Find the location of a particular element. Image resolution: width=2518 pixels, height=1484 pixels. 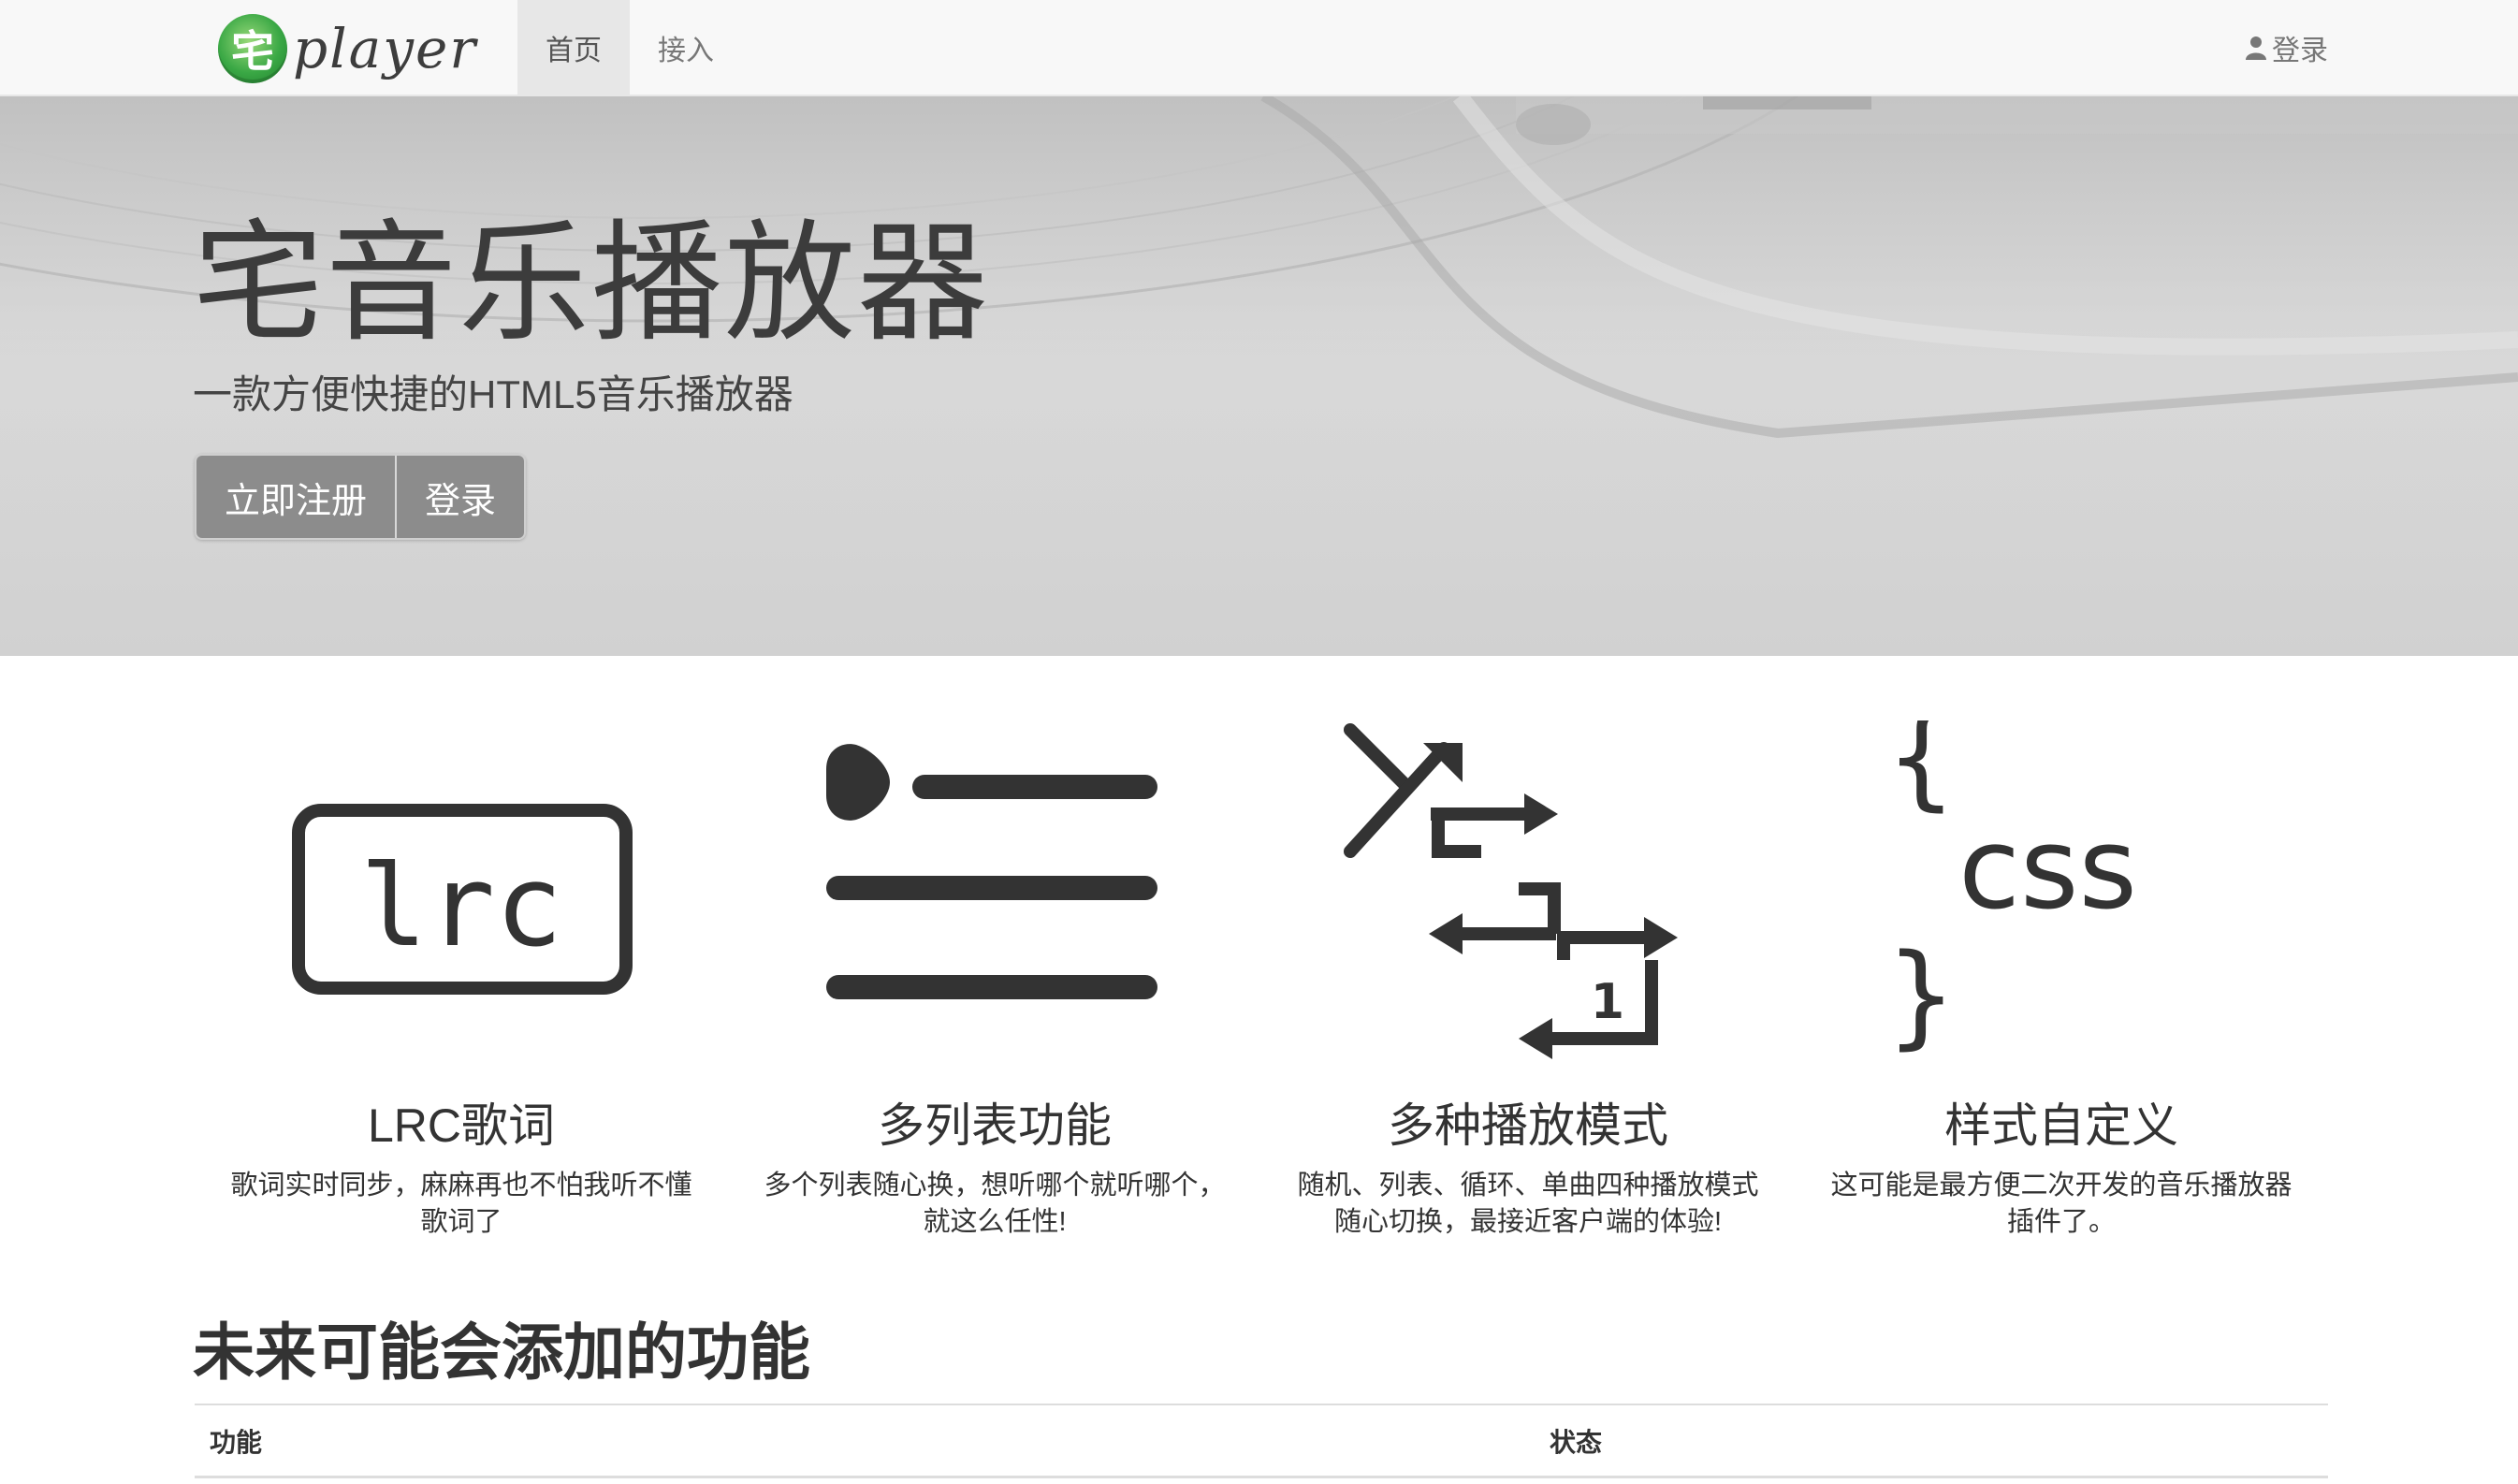

future-features-table: 功能 状态 is located at coordinates (1261, 1441).